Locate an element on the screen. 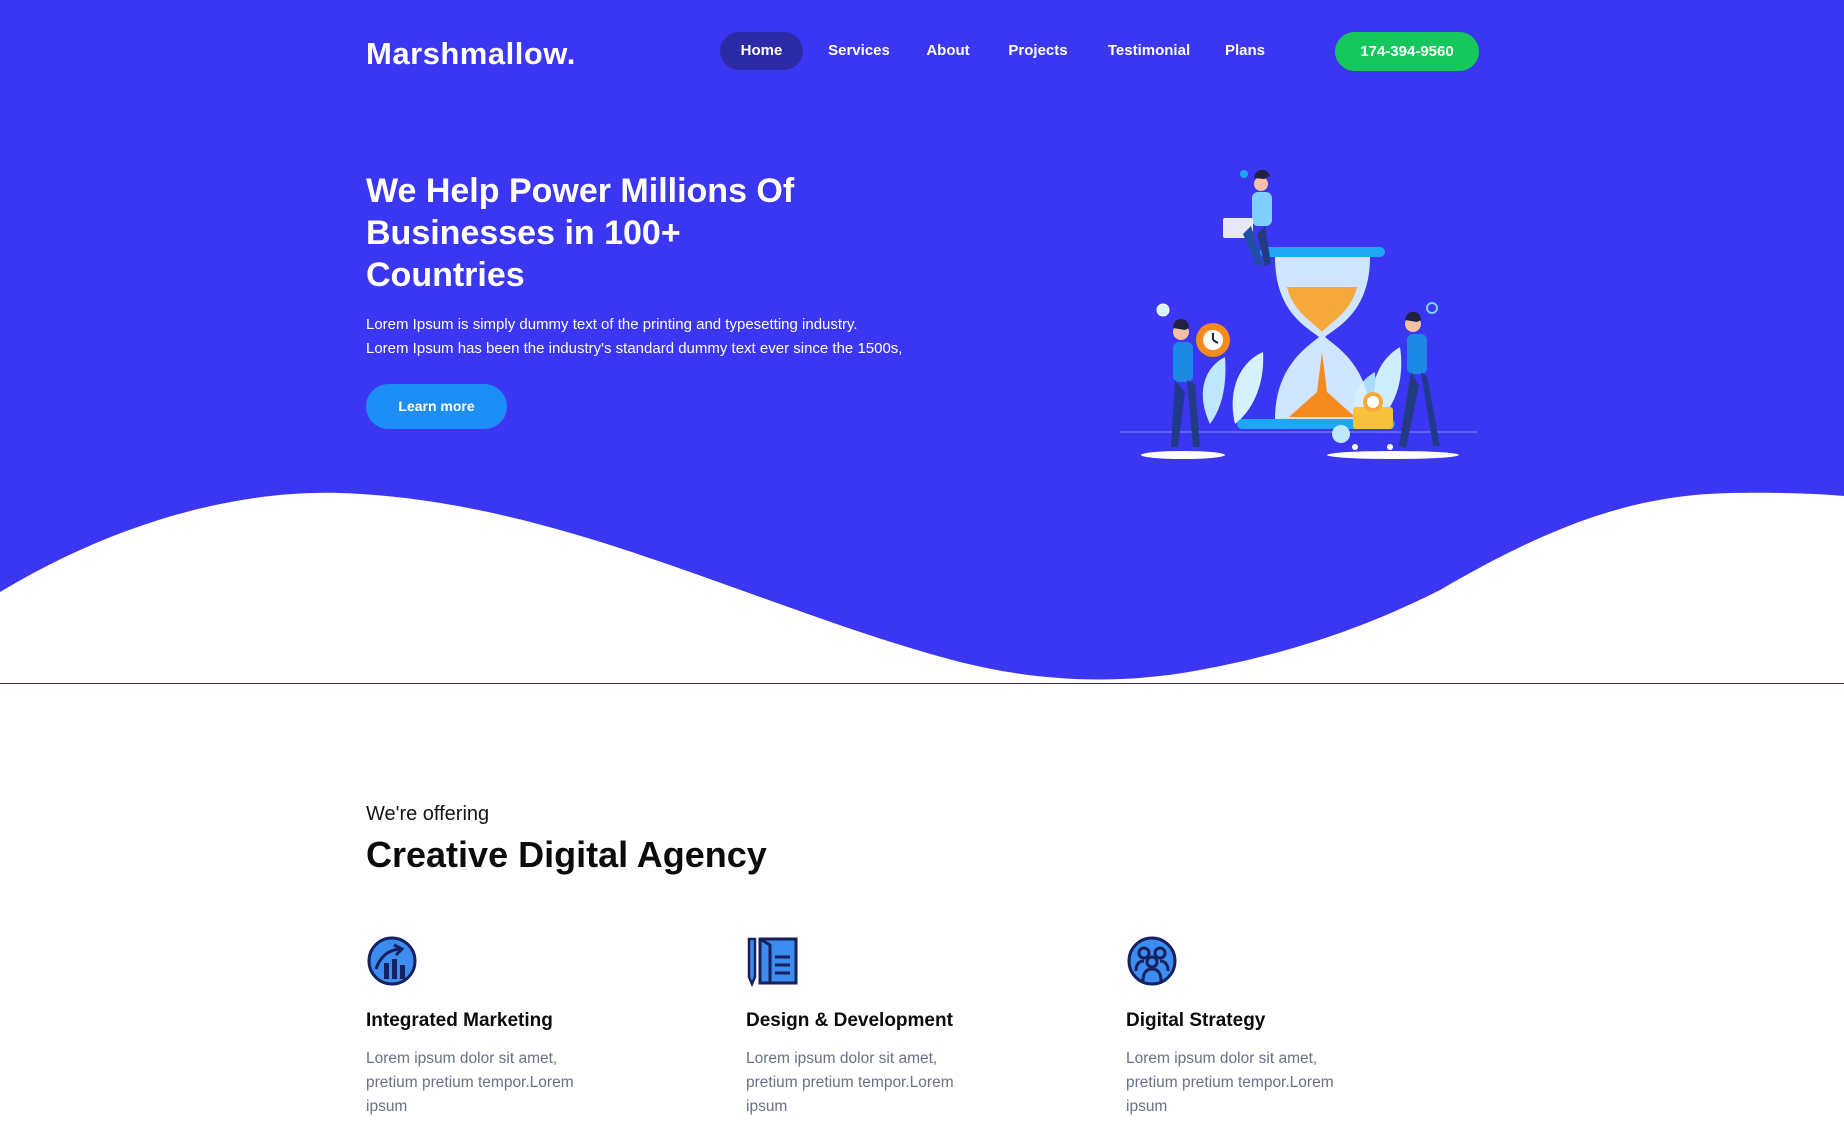 This screenshot has height=1125, width=1844. design-document-icon is located at coordinates (772, 962).